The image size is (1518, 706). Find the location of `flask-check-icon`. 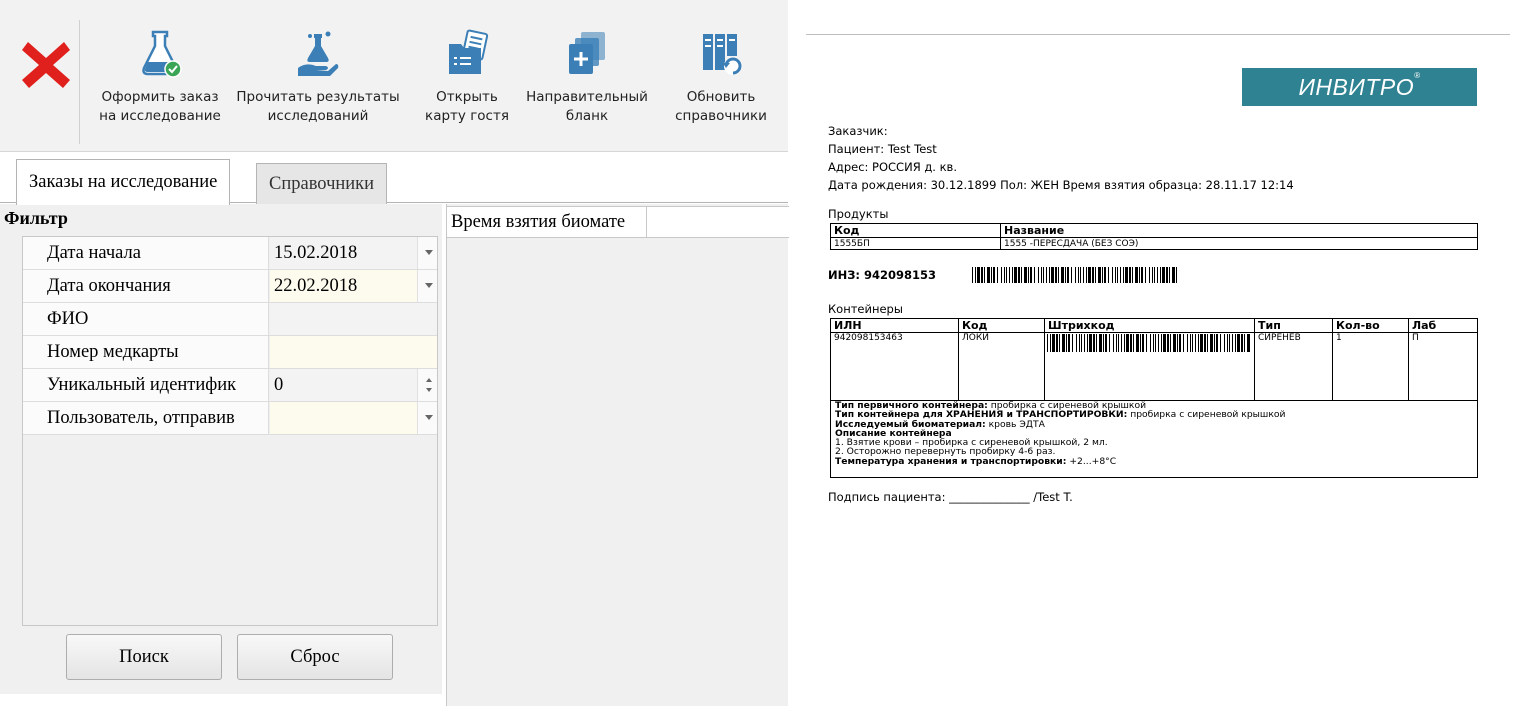

flask-check-icon is located at coordinates (162, 54).